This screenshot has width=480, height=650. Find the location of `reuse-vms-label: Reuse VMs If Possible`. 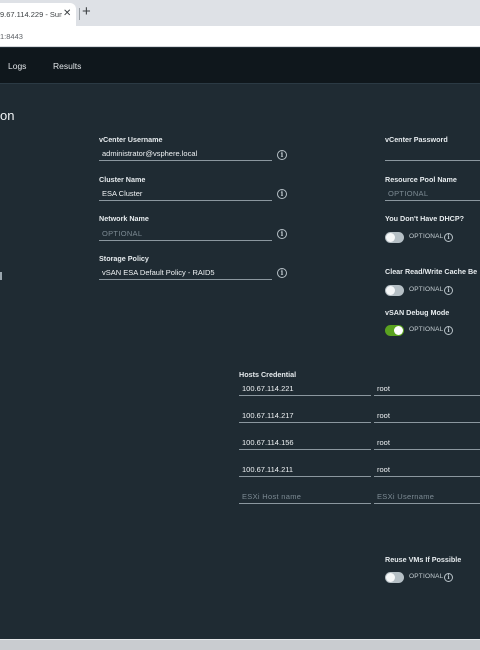

reuse-vms-label: Reuse VMs If Possible is located at coordinates (423, 559).